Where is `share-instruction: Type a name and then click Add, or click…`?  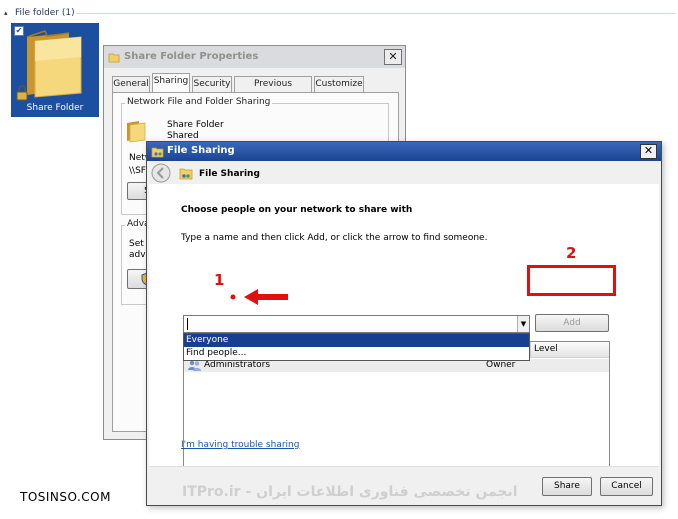 share-instruction: Type a name and then click Add, or click… is located at coordinates (334, 238).